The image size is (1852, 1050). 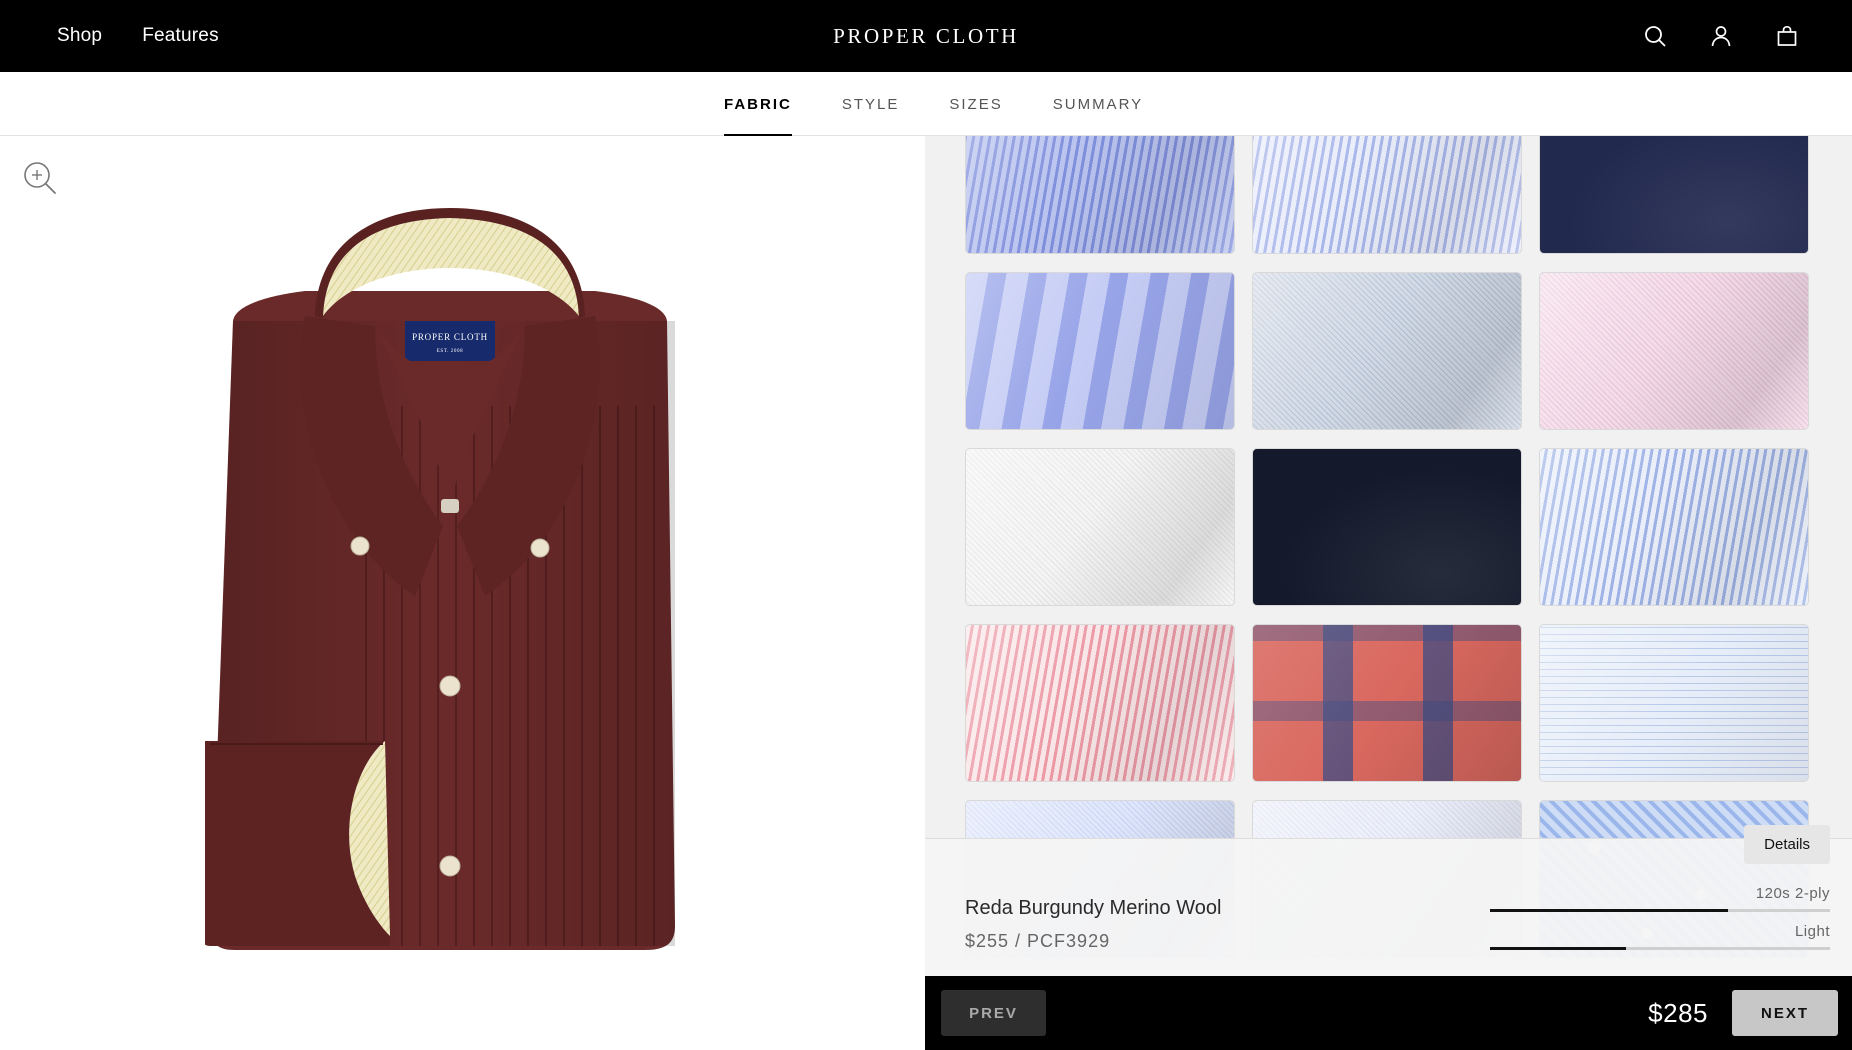 I want to click on shirt-label-text: PROPER CLOTH, so click(x=450, y=337).